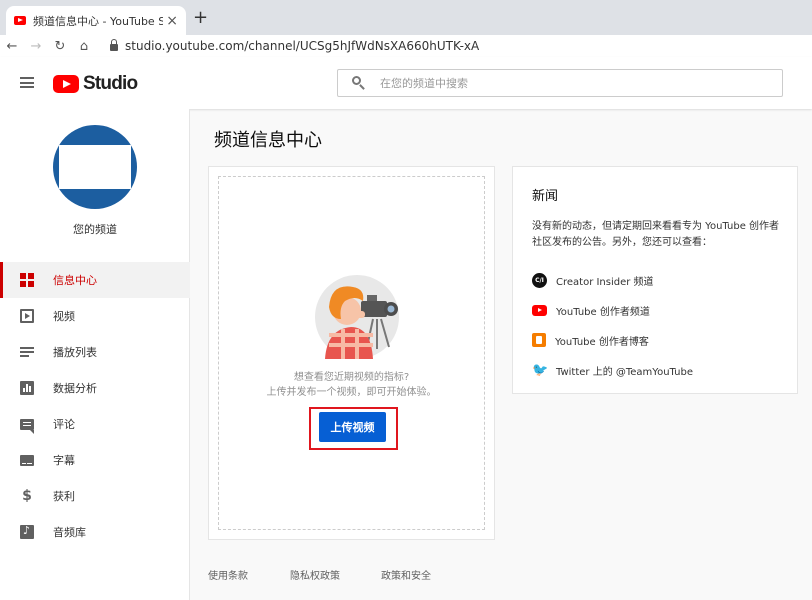  Describe the element at coordinates (64, 424) in the screenshot. I see `sidebar-item-label: 评论` at that location.